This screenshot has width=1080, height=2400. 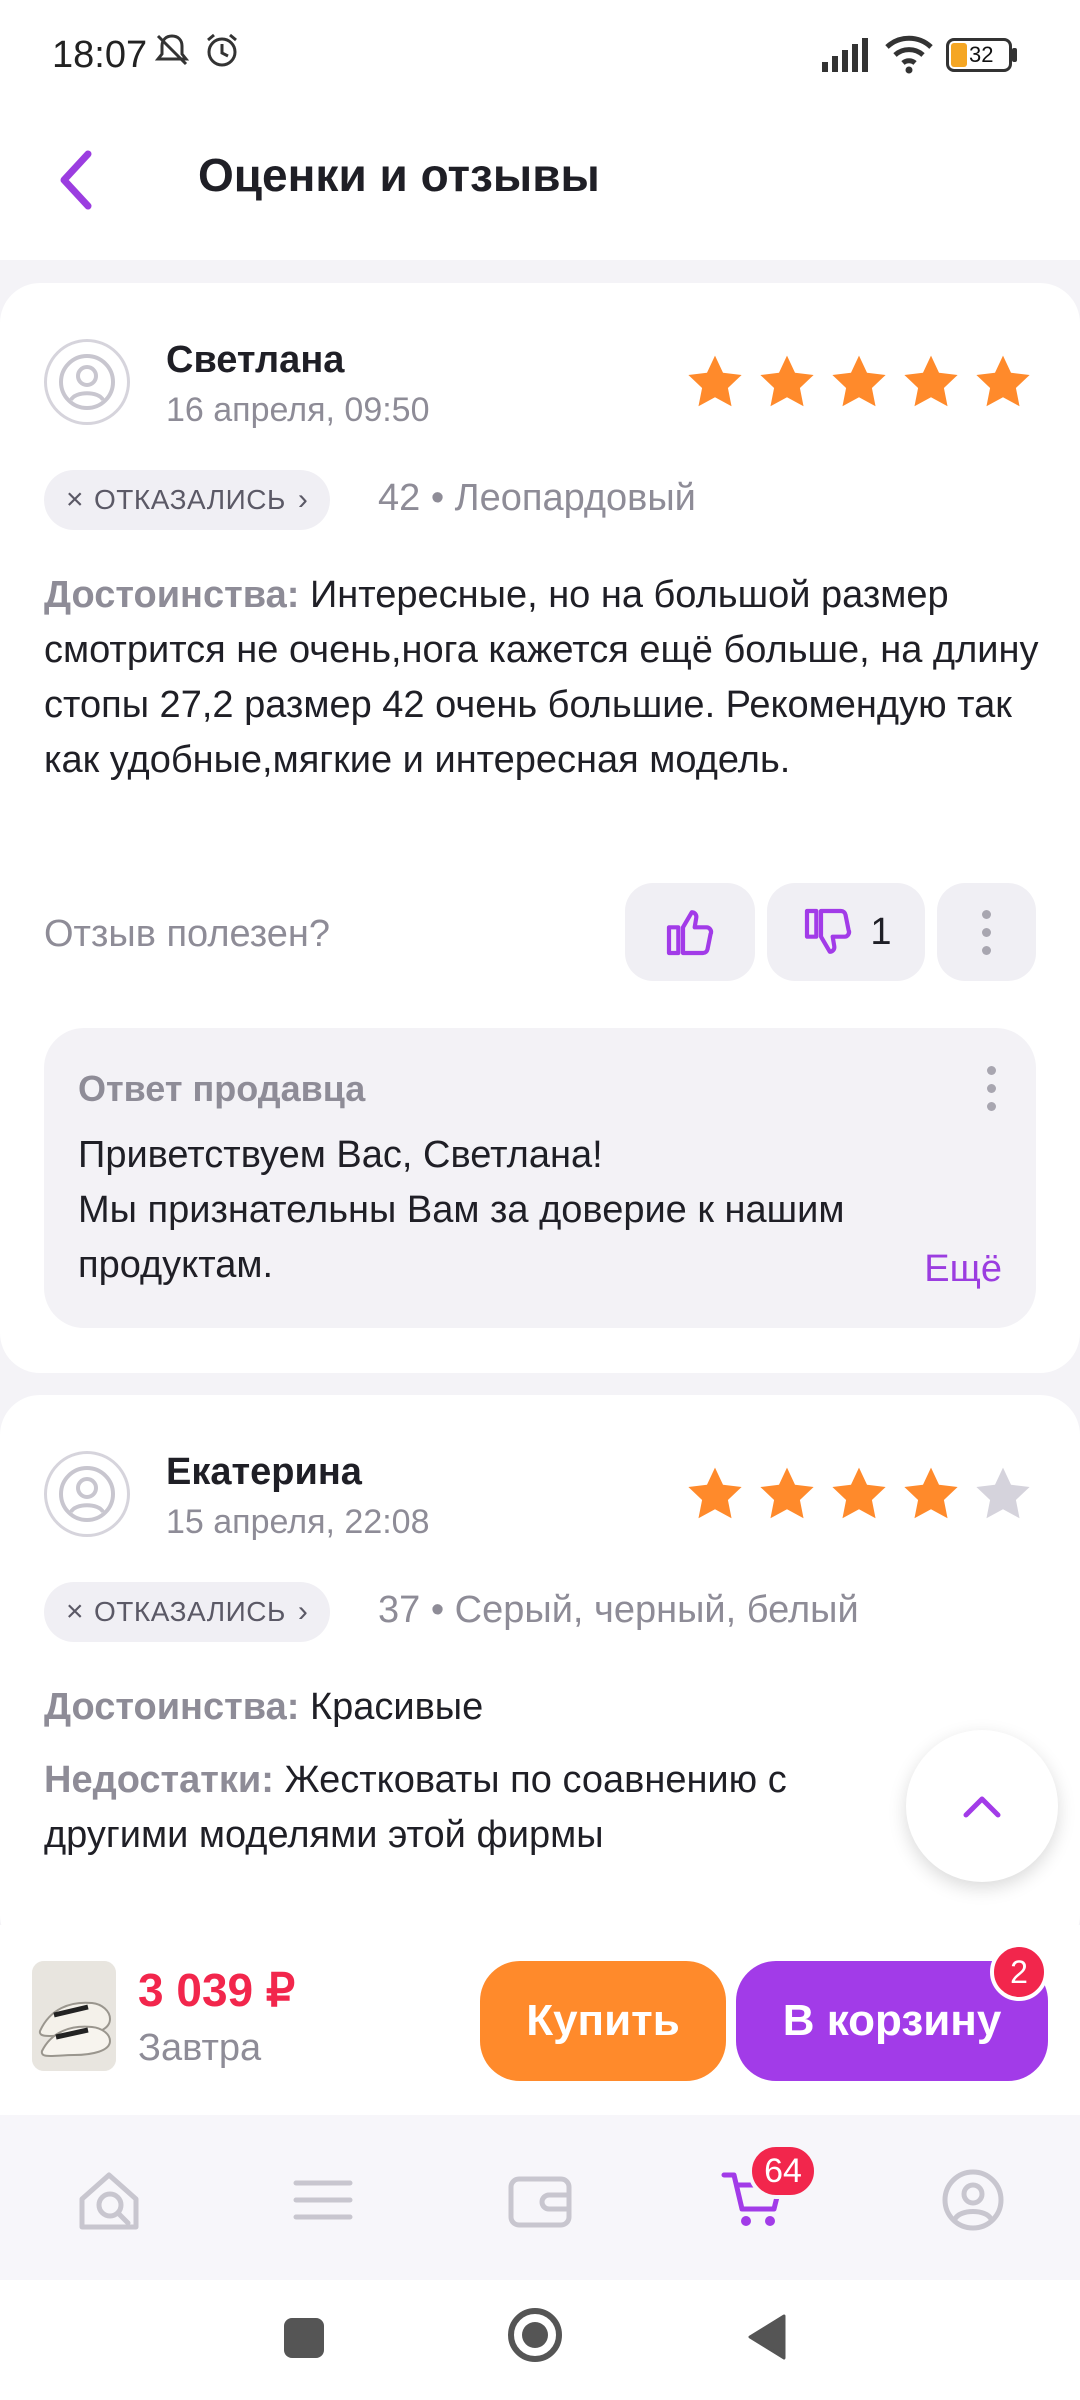 I want to click on product-thumbnail, so click(x=74, y=2016).